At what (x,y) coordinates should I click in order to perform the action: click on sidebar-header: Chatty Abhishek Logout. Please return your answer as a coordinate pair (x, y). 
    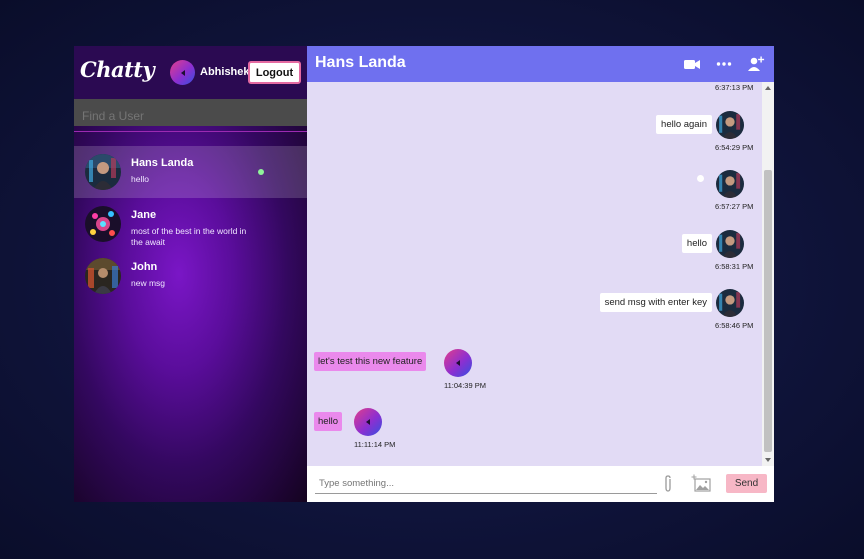
    Looking at the image, I should click on (190, 72).